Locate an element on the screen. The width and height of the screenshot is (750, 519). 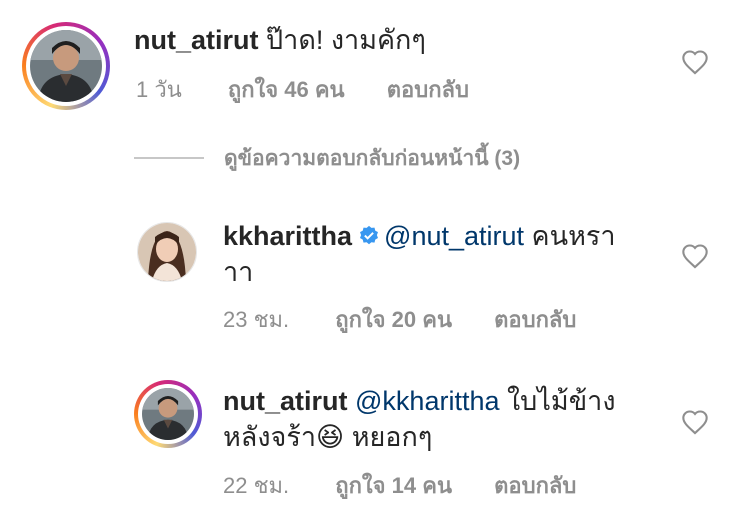
verified-badge-icon is located at coordinates (369, 235).